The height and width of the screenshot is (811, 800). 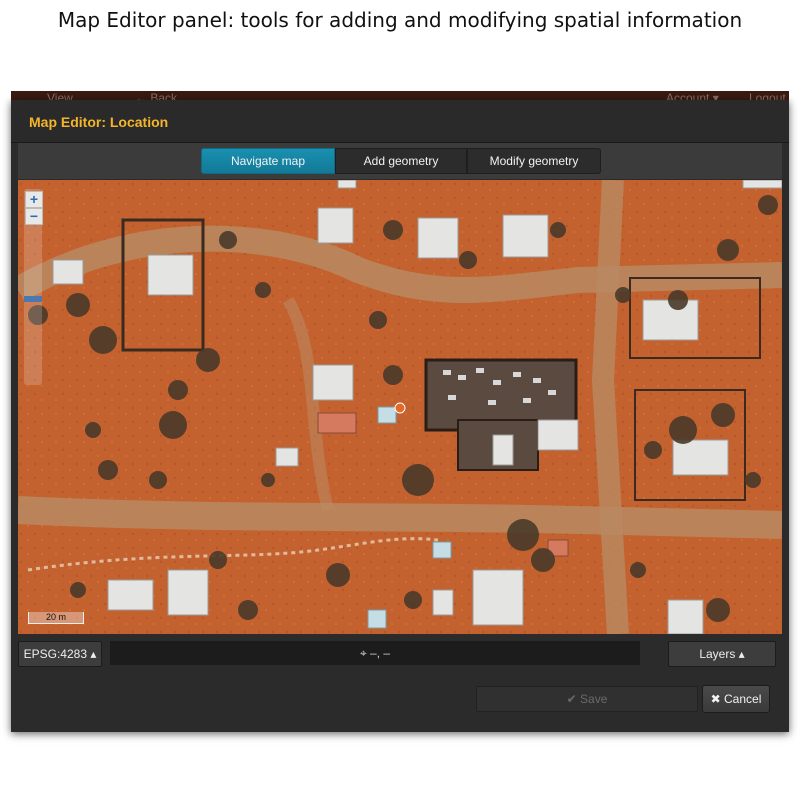 I want to click on cancel-button: ✖ Cancel, so click(x=736, y=699).